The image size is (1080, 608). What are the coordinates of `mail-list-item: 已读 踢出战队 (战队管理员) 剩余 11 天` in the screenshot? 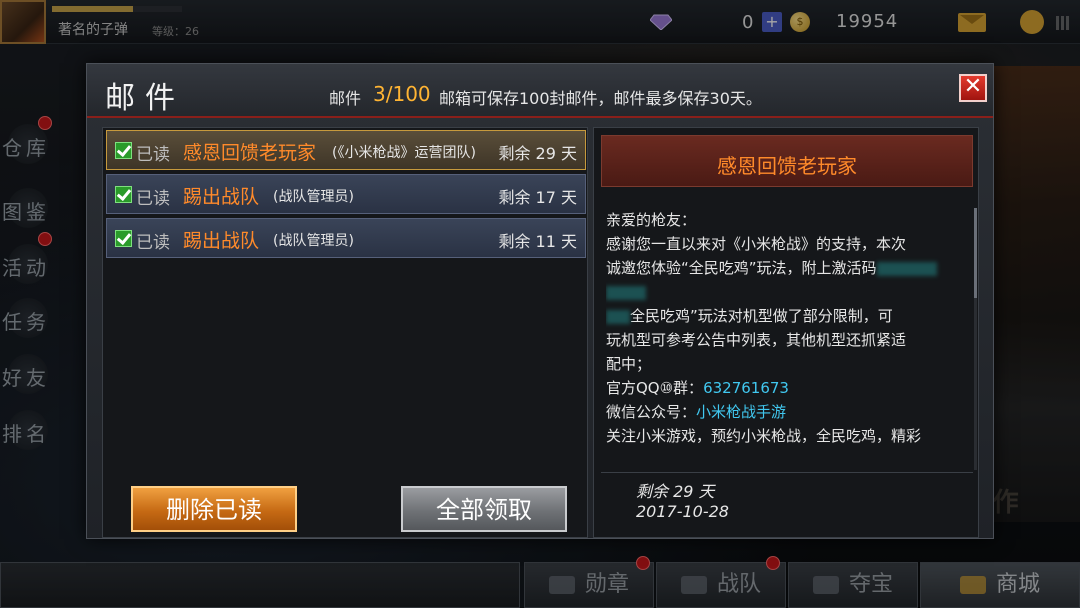 It's located at (346, 238).